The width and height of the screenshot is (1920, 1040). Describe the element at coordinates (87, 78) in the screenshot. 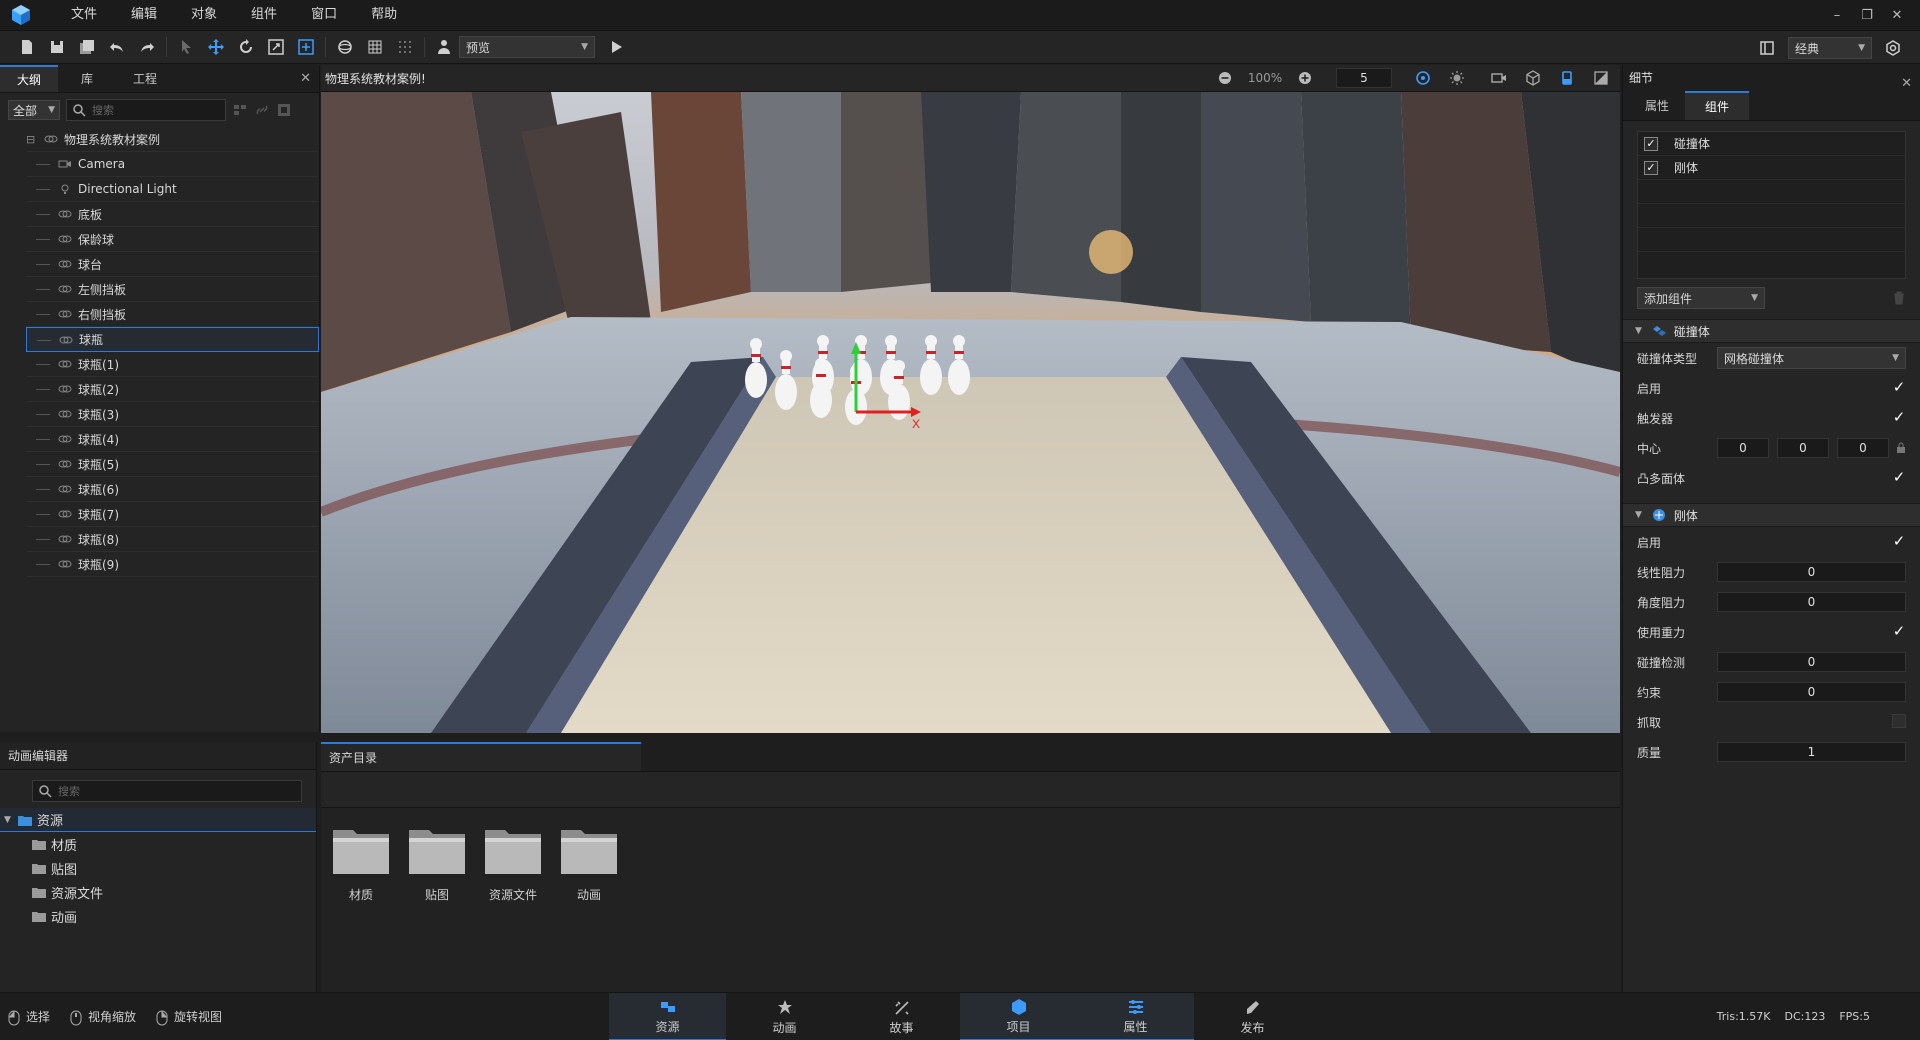

I see `tab-library: 库` at that location.